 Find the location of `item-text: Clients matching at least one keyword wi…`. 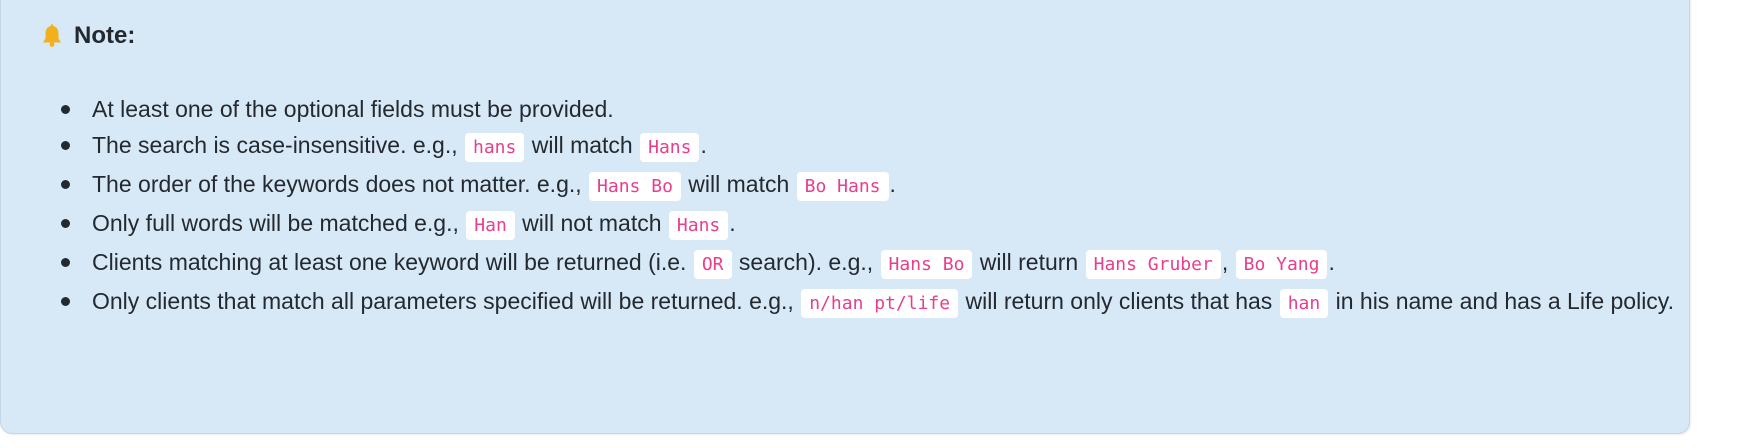

item-text: Clients matching at least one keyword wi… is located at coordinates (392, 262).